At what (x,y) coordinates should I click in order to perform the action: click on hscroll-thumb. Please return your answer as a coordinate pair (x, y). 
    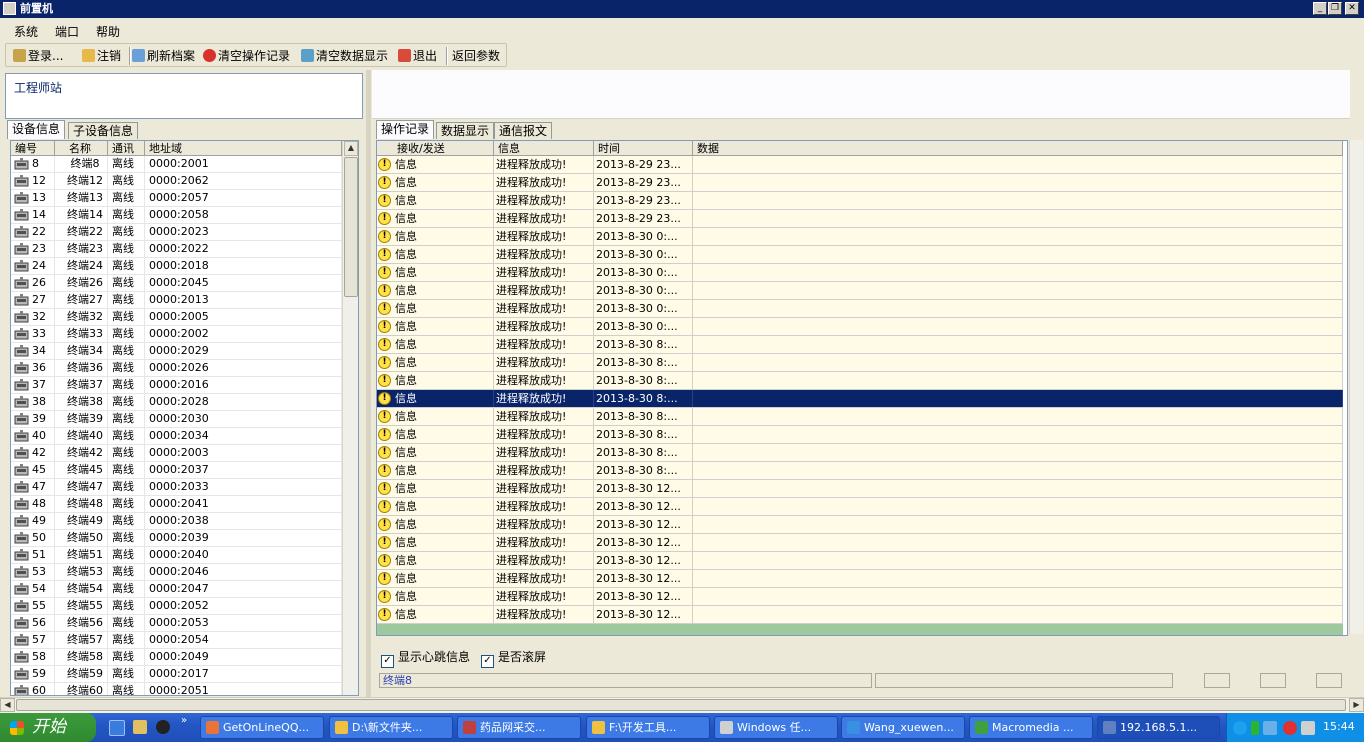
    Looking at the image, I should click on (681, 705).